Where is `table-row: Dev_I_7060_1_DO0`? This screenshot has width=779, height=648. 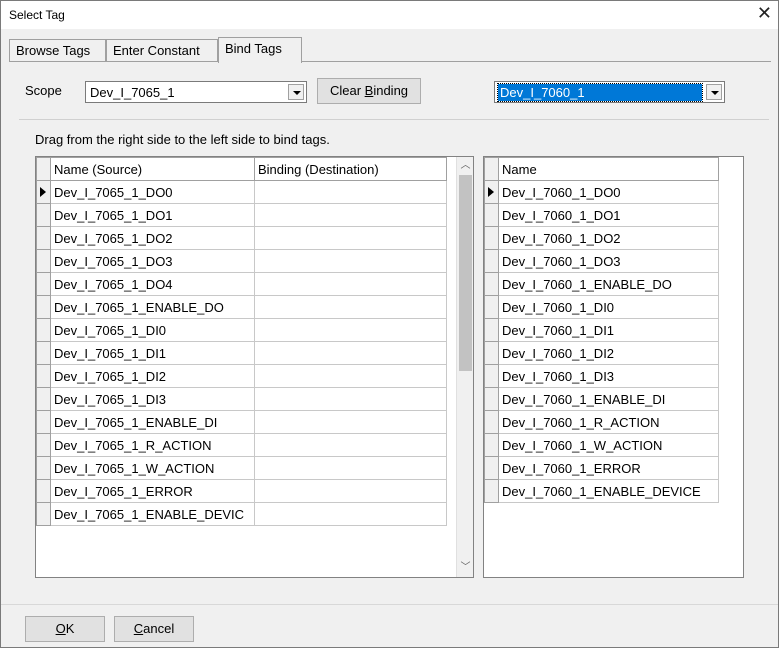 table-row: Dev_I_7060_1_DO0 is located at coordinates (601, 192).